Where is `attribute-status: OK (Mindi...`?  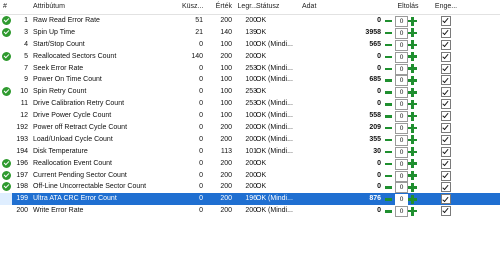 attribute-status: OK (Mindi... is located at coordinates (274, 139).